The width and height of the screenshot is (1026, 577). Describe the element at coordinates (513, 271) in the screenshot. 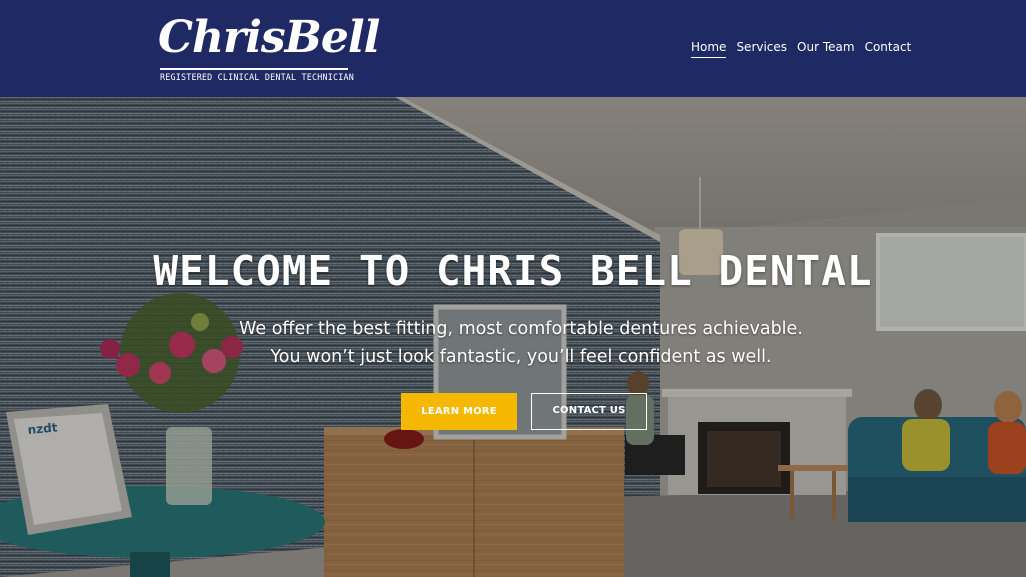

I see `hero-title: WELCOME TO CHRIS BELL DENTAL` at that location.